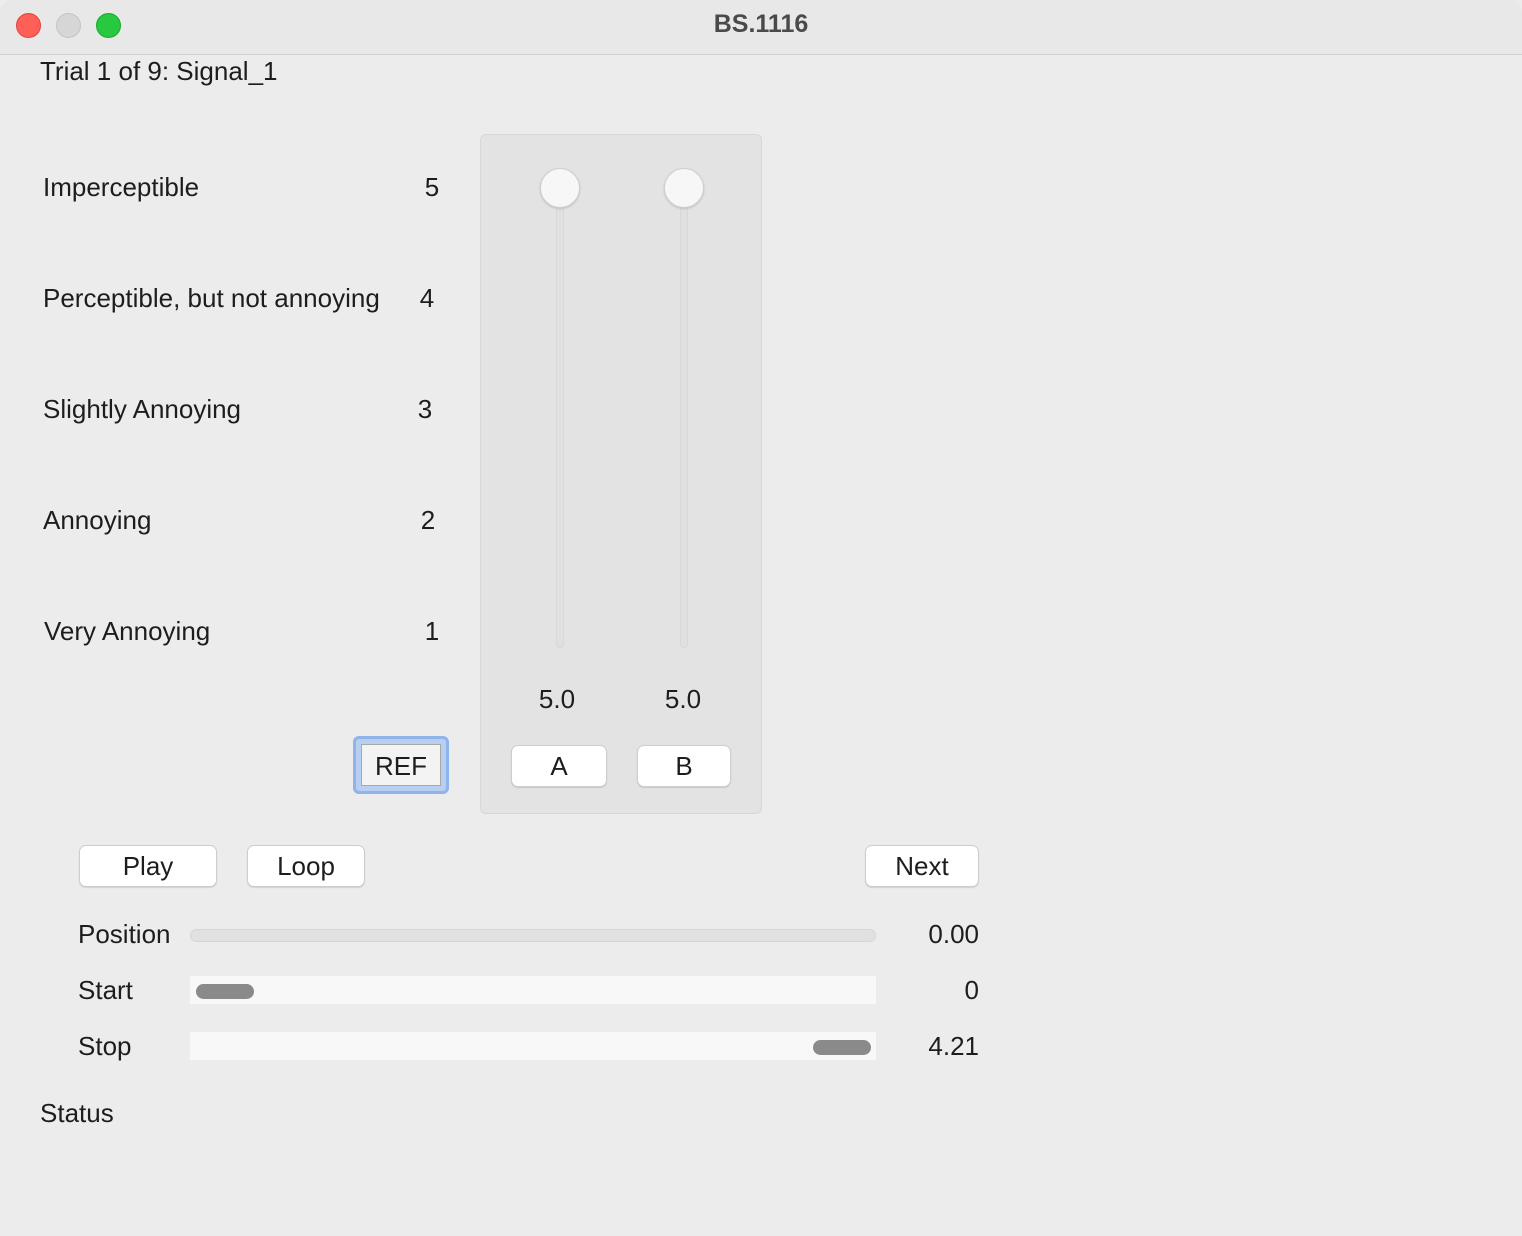  Describe the element at coordinates (971, 990) in the screenshot. I see `start-value: 0` at that location.